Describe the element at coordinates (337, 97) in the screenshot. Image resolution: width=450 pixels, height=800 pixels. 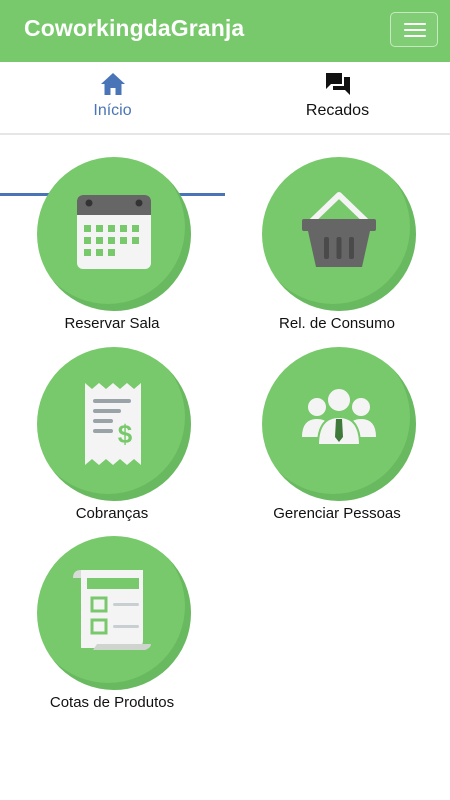
I see `tab-recados: Recados` at that location.